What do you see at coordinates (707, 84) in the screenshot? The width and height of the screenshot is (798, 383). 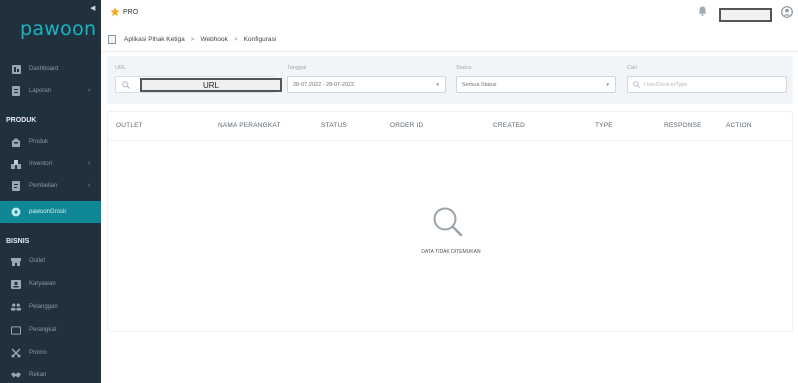 I see `search-input: User/Device/Type` at bounding box center [707, 84].